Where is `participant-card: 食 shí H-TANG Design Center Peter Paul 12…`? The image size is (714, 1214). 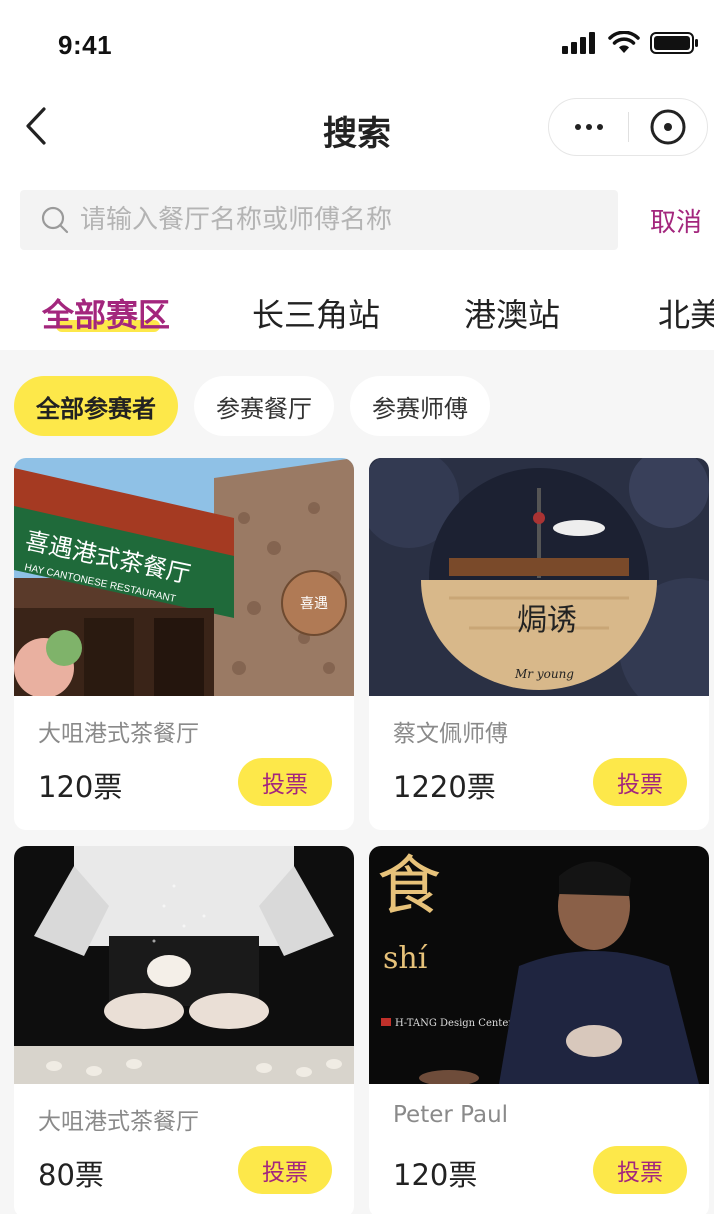 participant-card: 食 shí H-TANG Design Center Peter Paul 12… is located at coordinates (539, 1030).